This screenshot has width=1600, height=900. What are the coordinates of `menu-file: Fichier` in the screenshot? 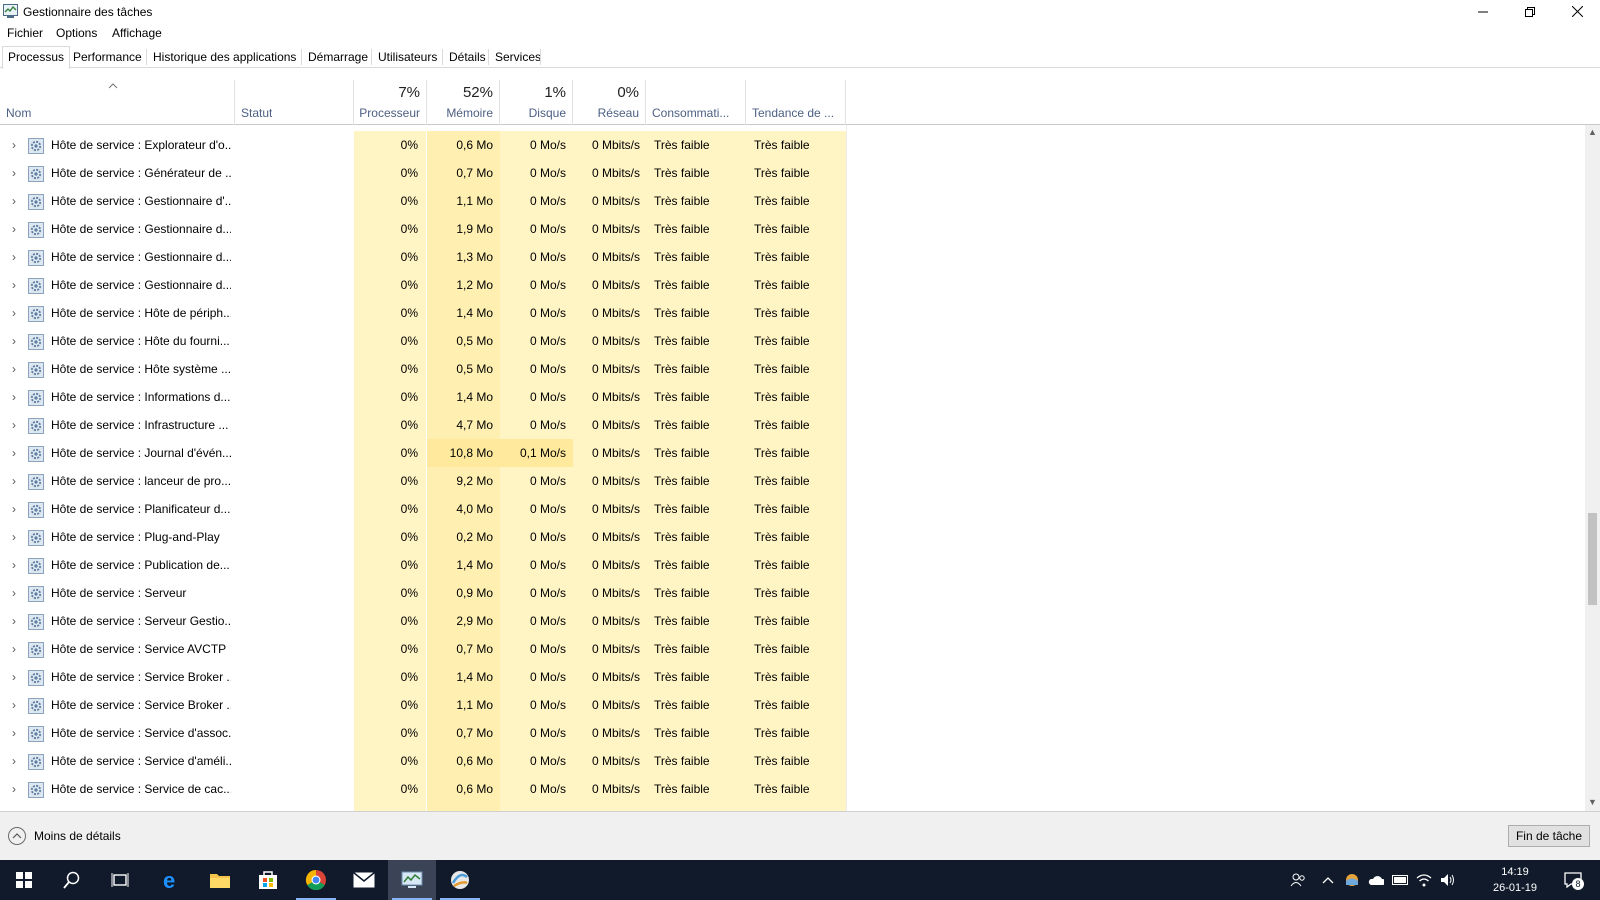 It's located at (25, 33).